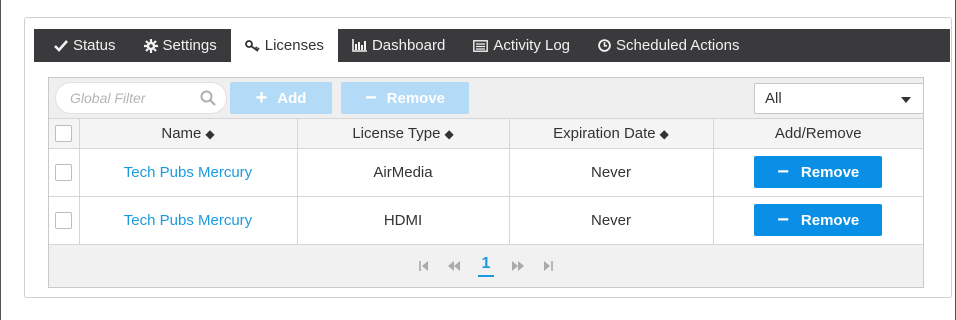 This screenshot has height=320, width=956. What do you see at coordinates (403, 220) in the screenshot?
I see `license-type-cell: HDMI` at bounding box center [403, 220].